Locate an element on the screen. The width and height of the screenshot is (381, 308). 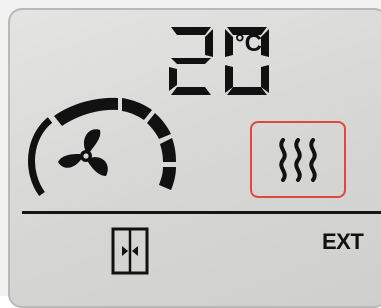
sliding-door-icon is located at coordinates (130, 251).